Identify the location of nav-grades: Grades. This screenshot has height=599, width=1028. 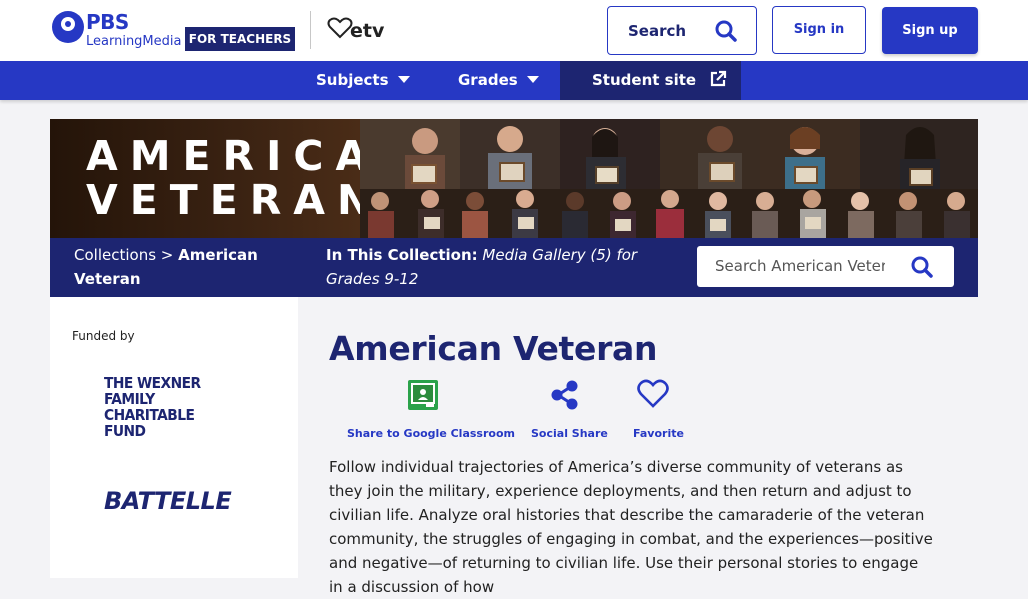
(498, 80).